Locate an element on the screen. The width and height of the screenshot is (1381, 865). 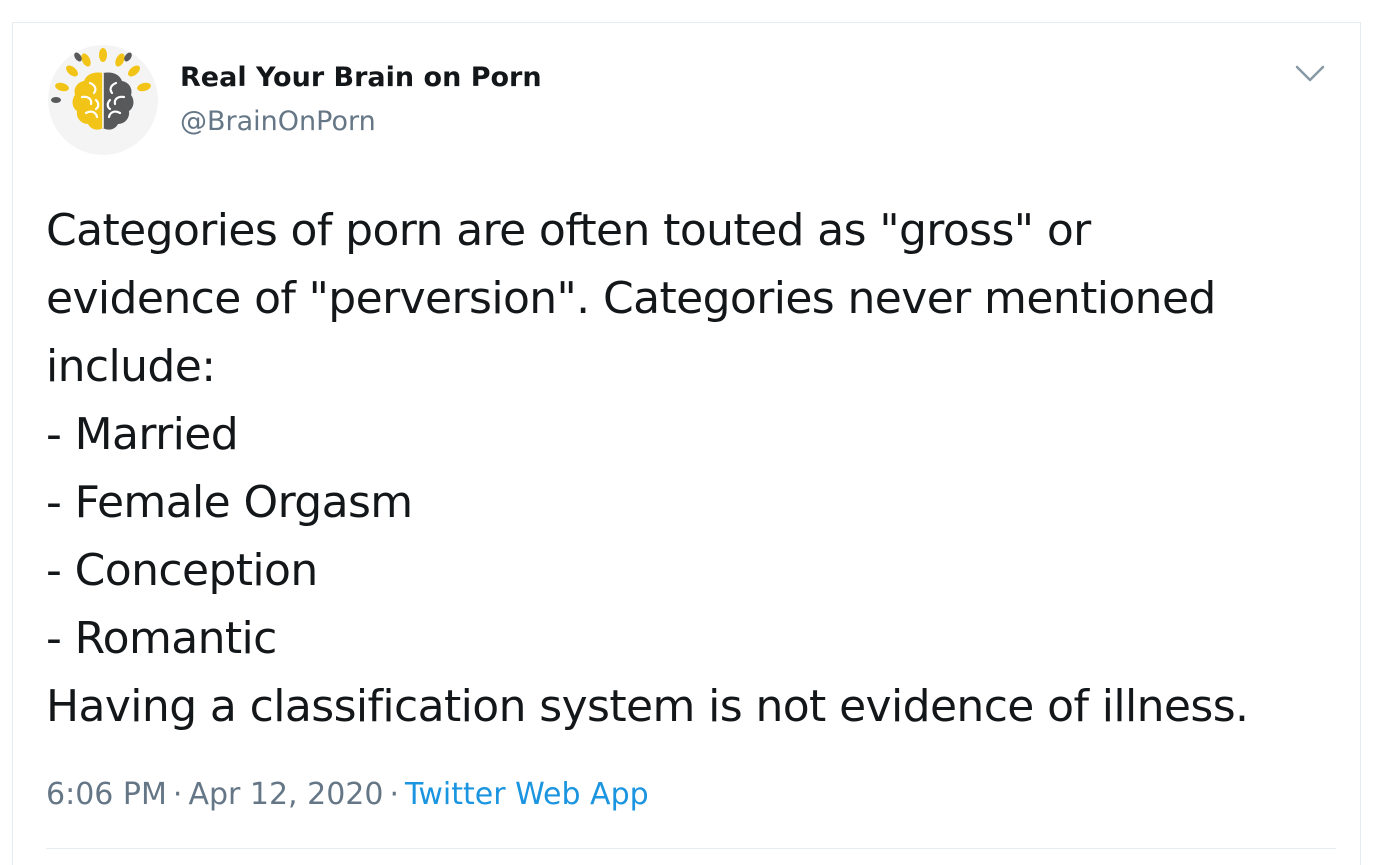
tweet-menu-button is located at coordinates (1310, 74).